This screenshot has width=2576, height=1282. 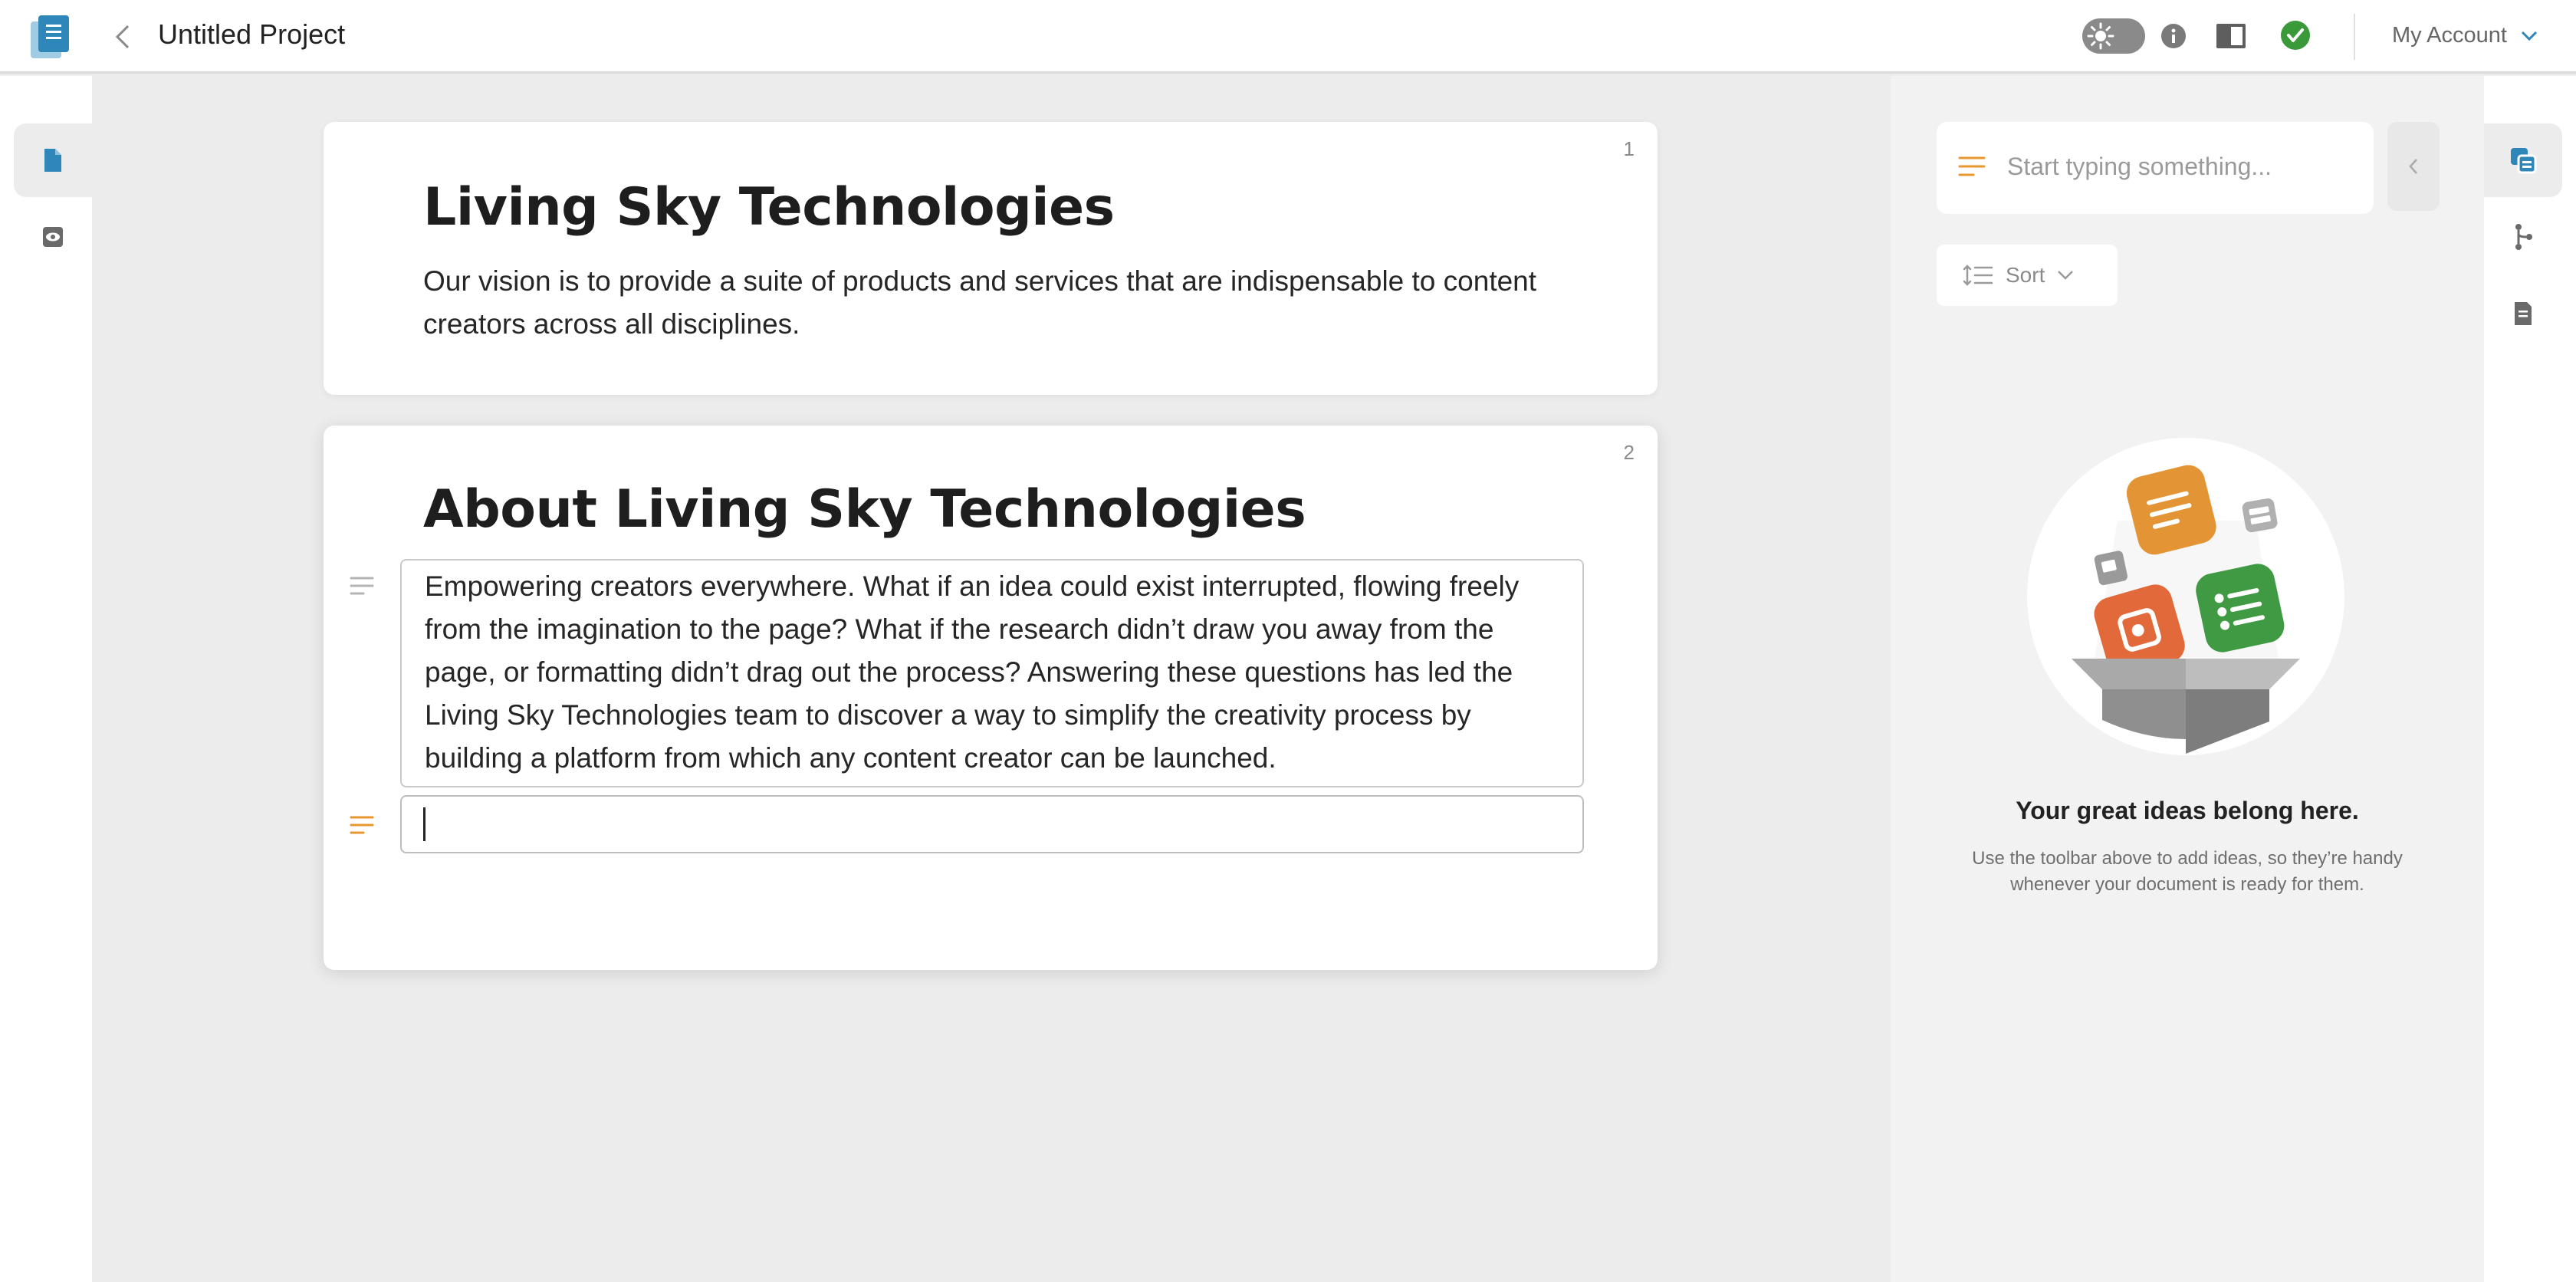 I want to click on outline-tree-icon, so click(x=2524, y=237).